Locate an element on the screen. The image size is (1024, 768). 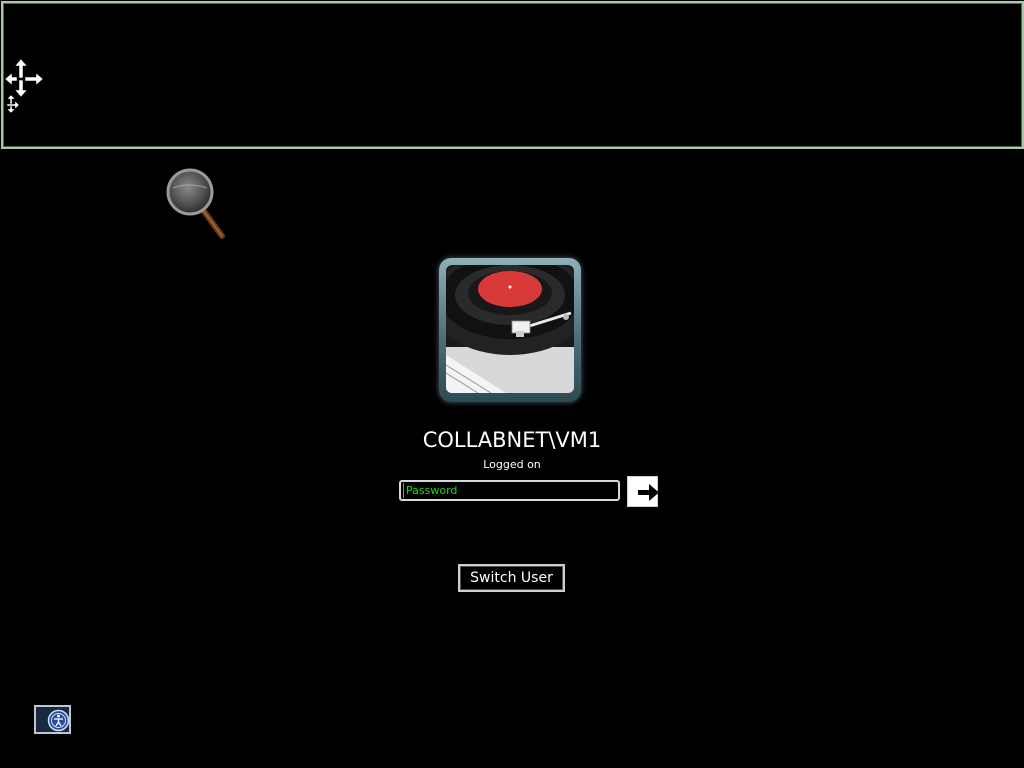
submit-arrow-button is located at coordinates (643, 491).